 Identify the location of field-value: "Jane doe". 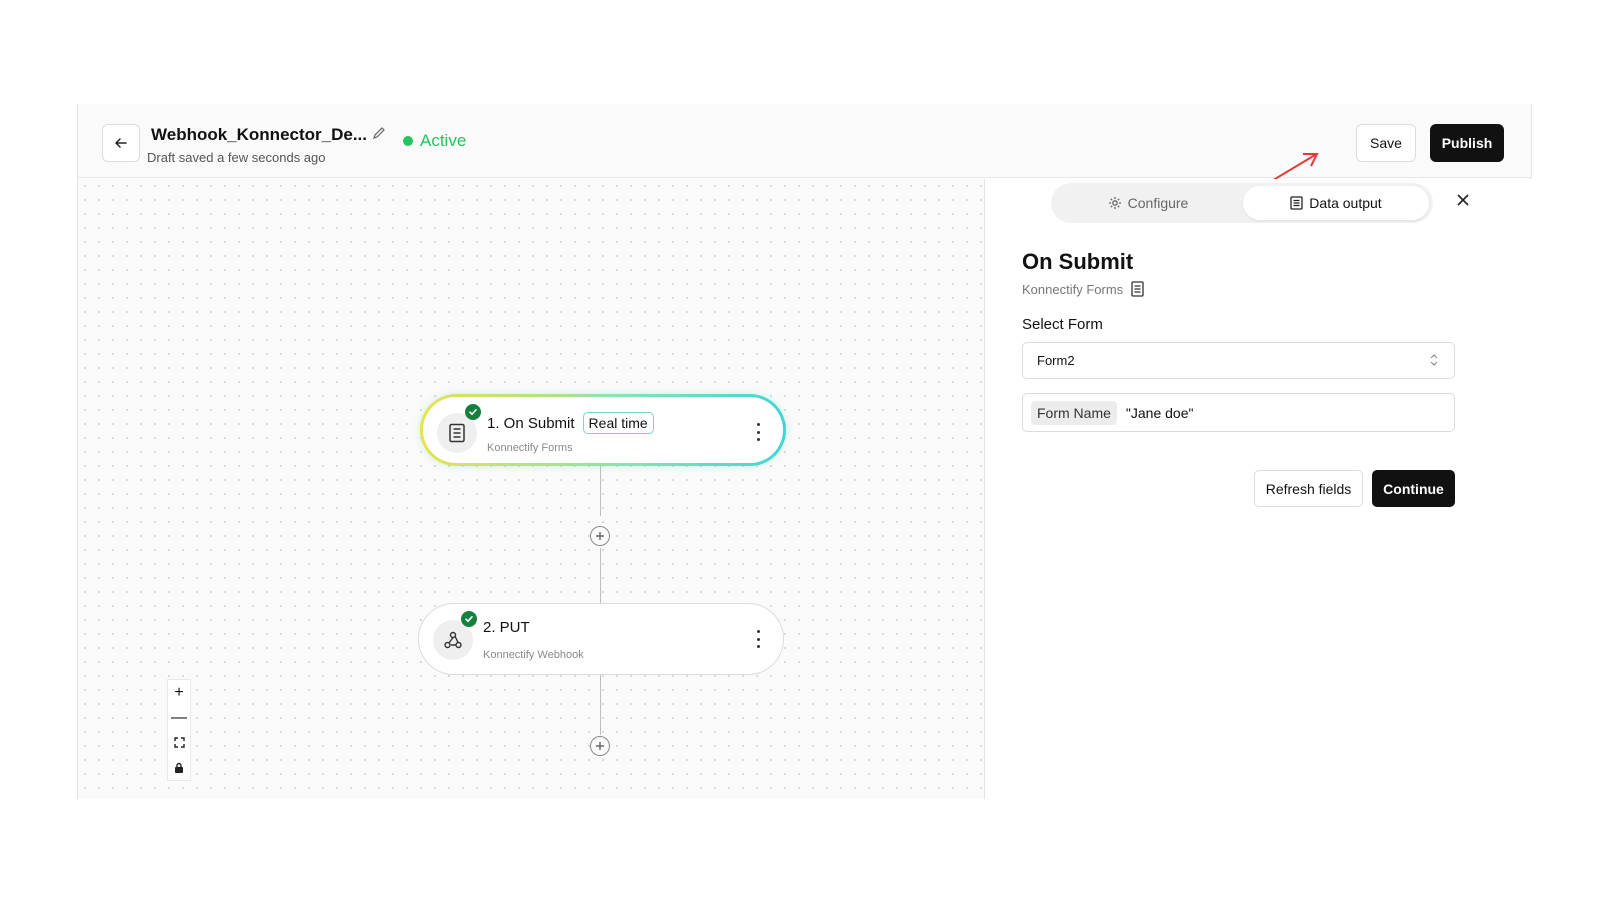
(1159, 412).